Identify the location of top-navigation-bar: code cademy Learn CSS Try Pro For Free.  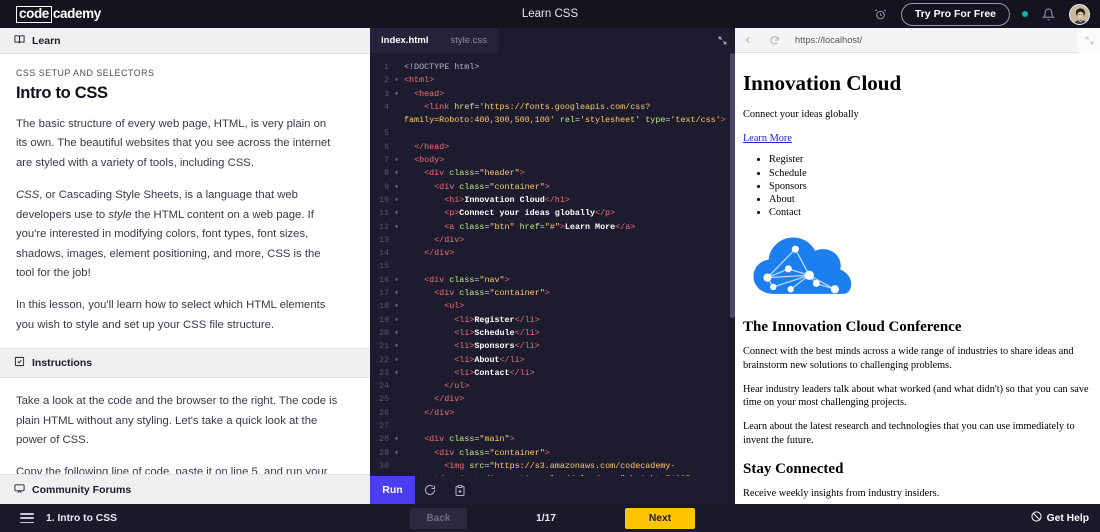
(550, 14).